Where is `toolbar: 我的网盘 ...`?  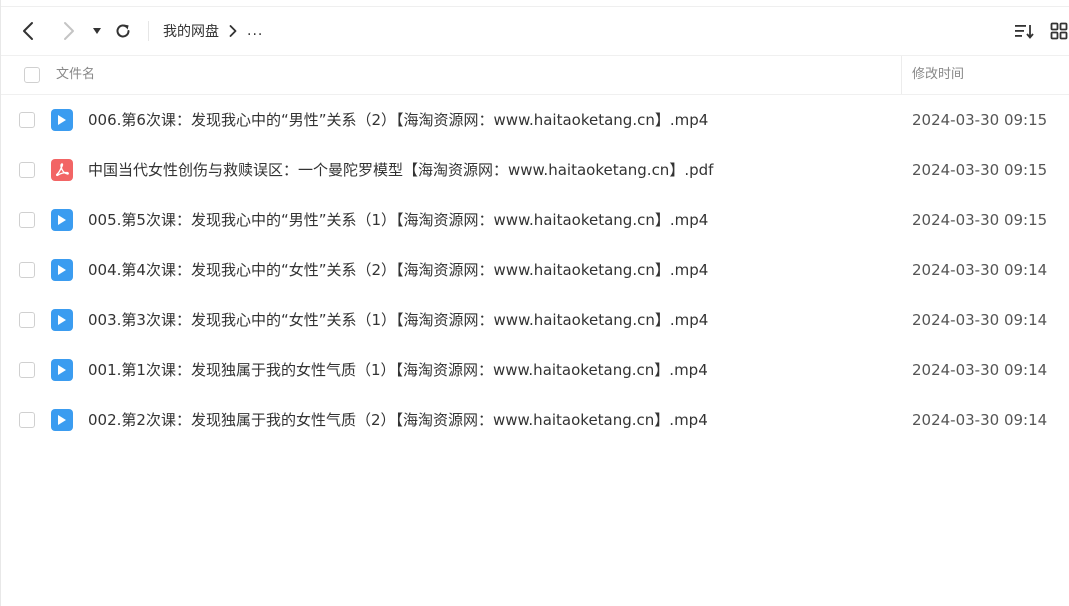 toolbar: 我的网盘 ... is located at coordinates (535, 31).